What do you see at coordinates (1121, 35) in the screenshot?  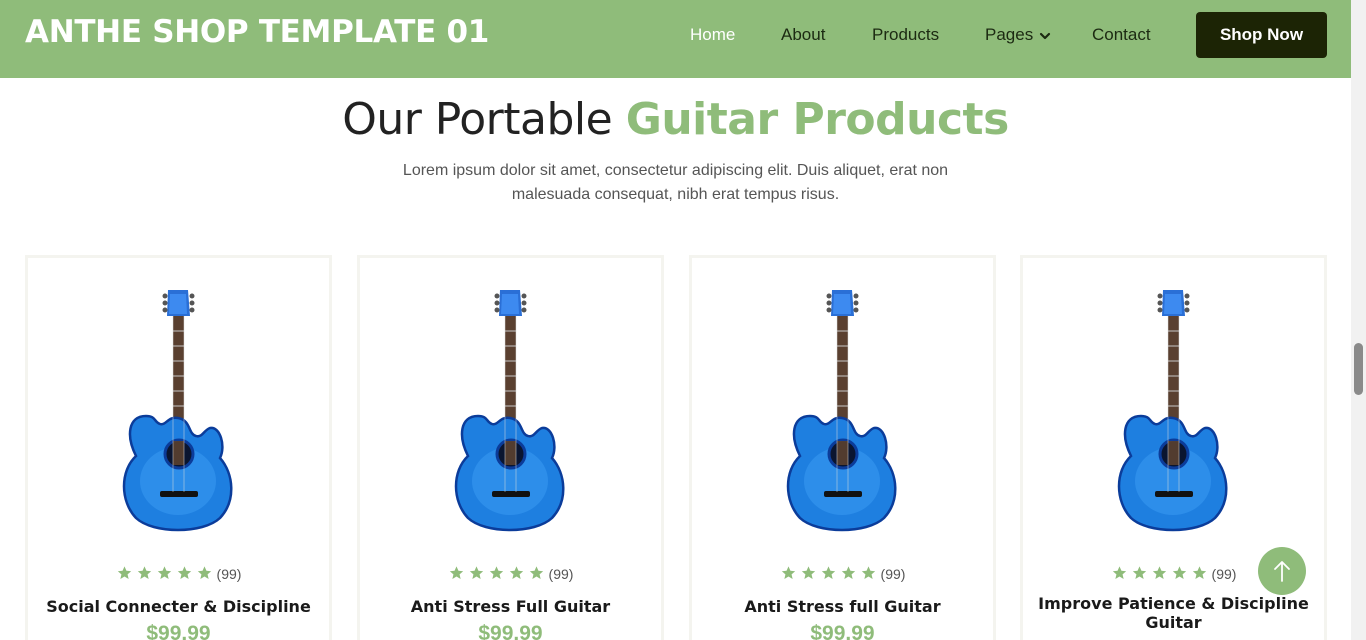 I see `nav-contact: Contact` at bounding box center [1121, 35].